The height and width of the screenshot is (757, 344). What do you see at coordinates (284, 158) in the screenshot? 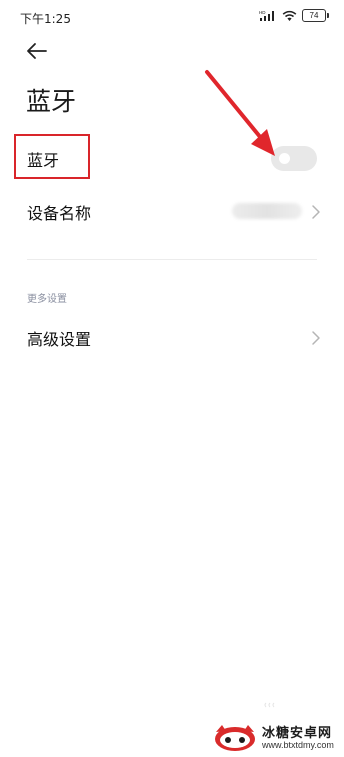
I see `toggle-knob` at bounding box center [284, 158].